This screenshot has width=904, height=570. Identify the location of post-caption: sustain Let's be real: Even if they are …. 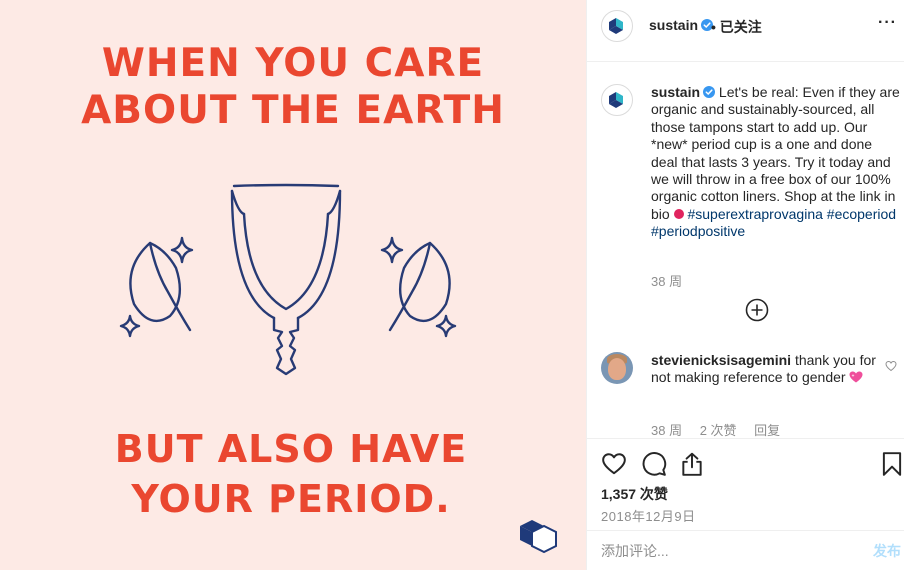
(776, 162).